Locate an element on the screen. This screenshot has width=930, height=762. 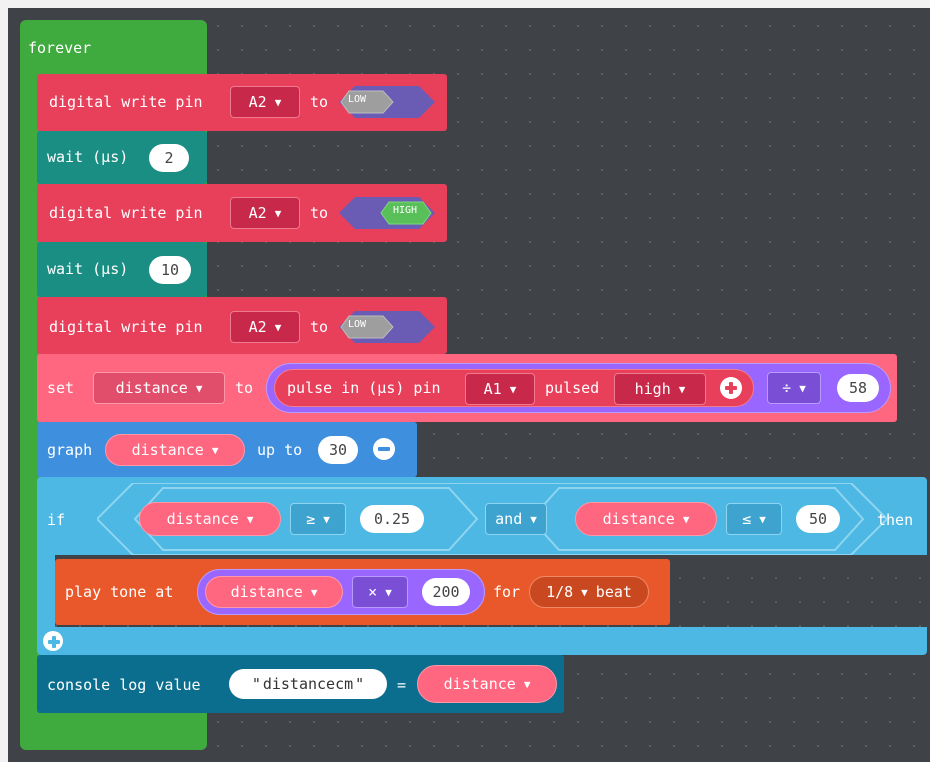
high-boolean-block: HIGH is located at coordinates (387, 213).